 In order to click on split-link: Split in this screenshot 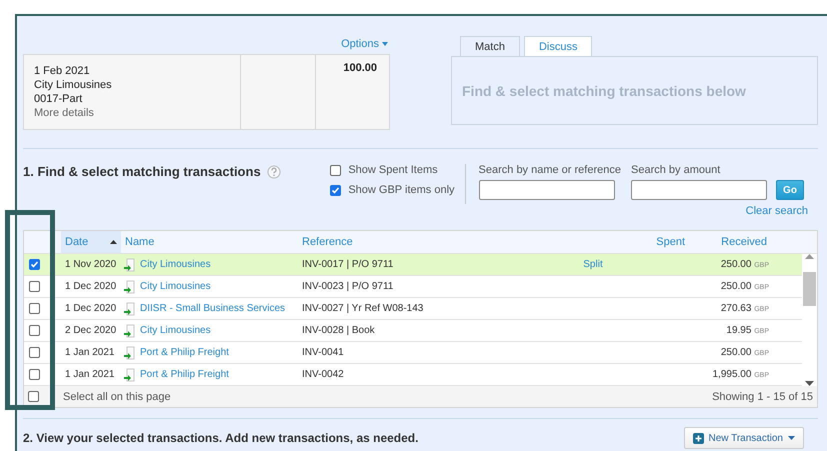, I will do `click(601, 264)`.